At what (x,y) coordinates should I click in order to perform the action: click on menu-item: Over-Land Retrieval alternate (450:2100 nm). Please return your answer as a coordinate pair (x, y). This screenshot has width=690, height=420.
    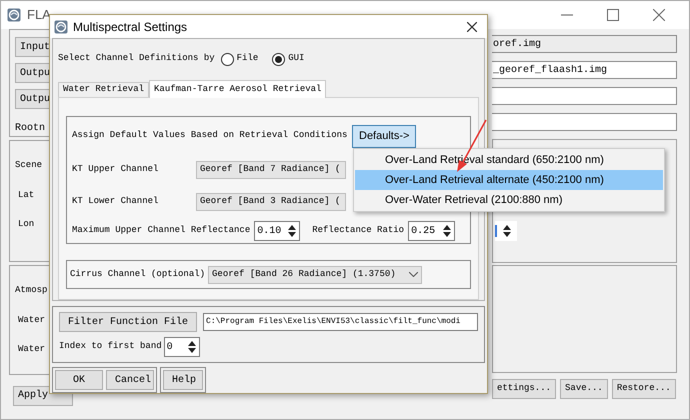
    Looking at the image, I should click on (509, 180).